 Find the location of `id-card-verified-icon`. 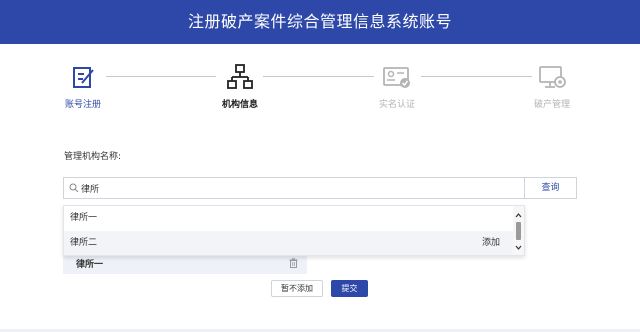

id-card-verified-icon is located at coordinates (396, 77).